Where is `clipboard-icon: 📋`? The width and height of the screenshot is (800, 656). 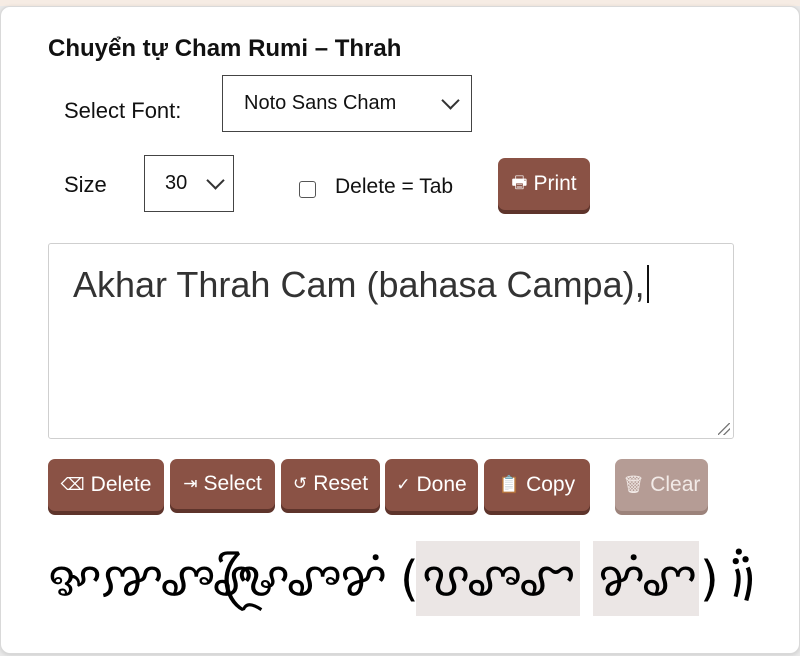 clipboard-icon: 📋 is located at coordinates (509, 485).